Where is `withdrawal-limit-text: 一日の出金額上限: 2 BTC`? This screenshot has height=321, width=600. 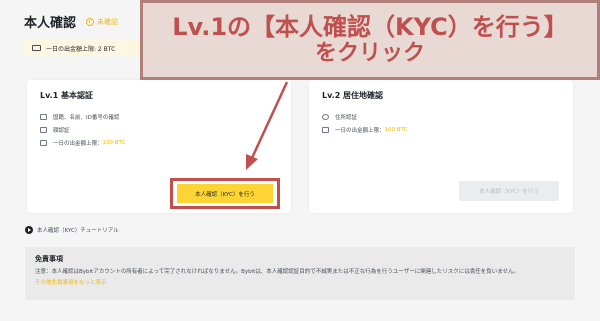
withdrawal-limit-text: 一日の出金額上限: 2 BTC is located at coordinates (81, 49).